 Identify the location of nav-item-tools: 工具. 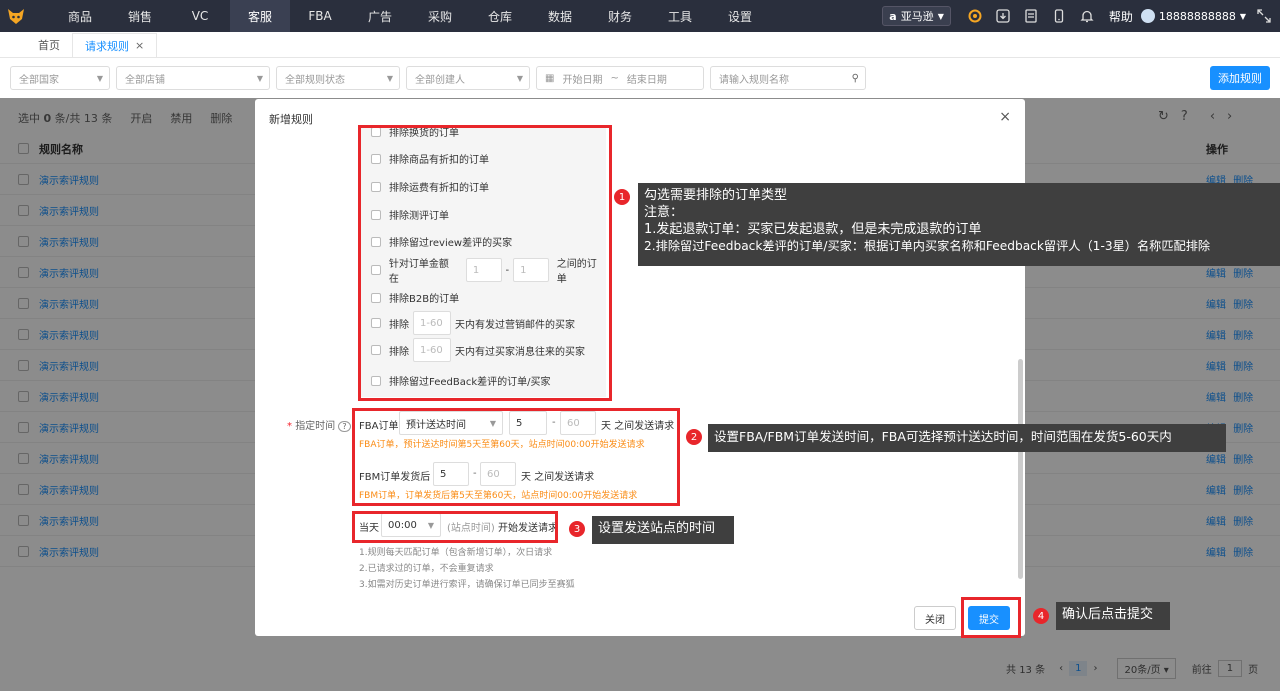
(680, 16).